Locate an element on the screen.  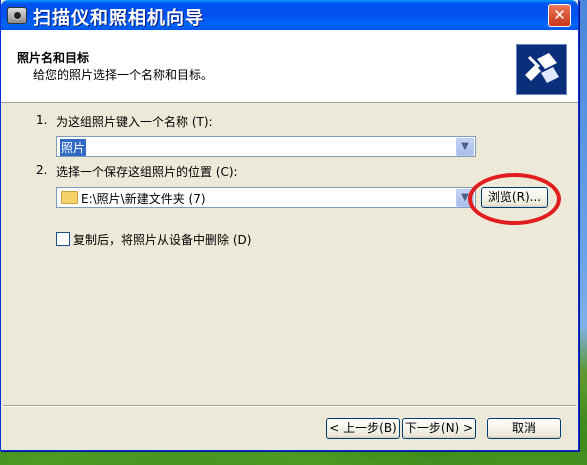
photo-name-value: 照片 is located at coordinates (73, 147).